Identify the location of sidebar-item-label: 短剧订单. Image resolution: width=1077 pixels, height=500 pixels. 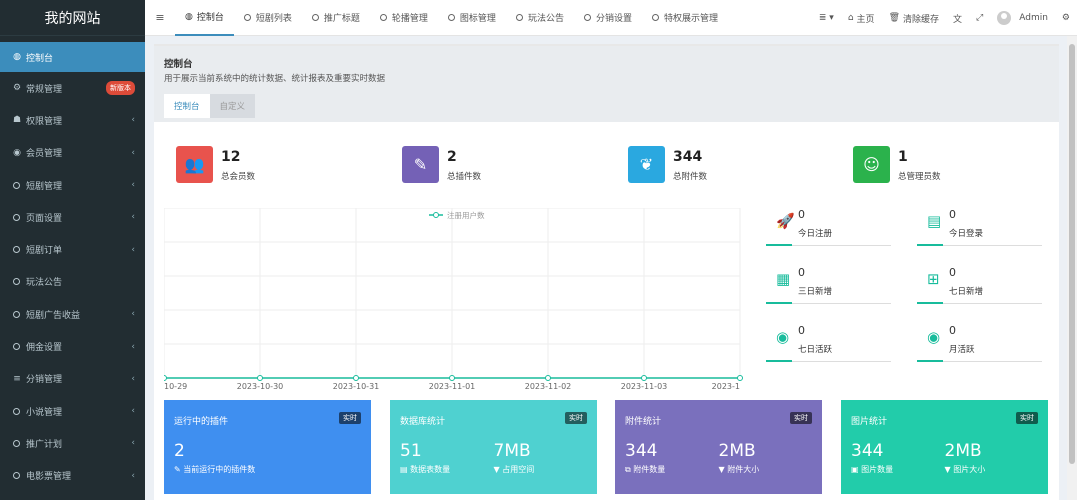
(44, 251).